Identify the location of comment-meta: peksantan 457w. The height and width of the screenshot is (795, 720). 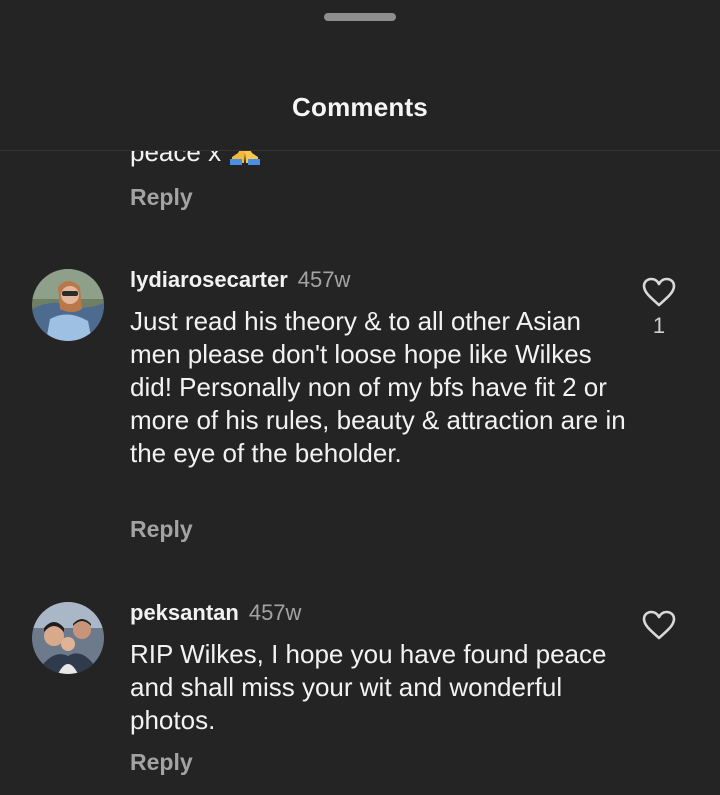
(215, 613).